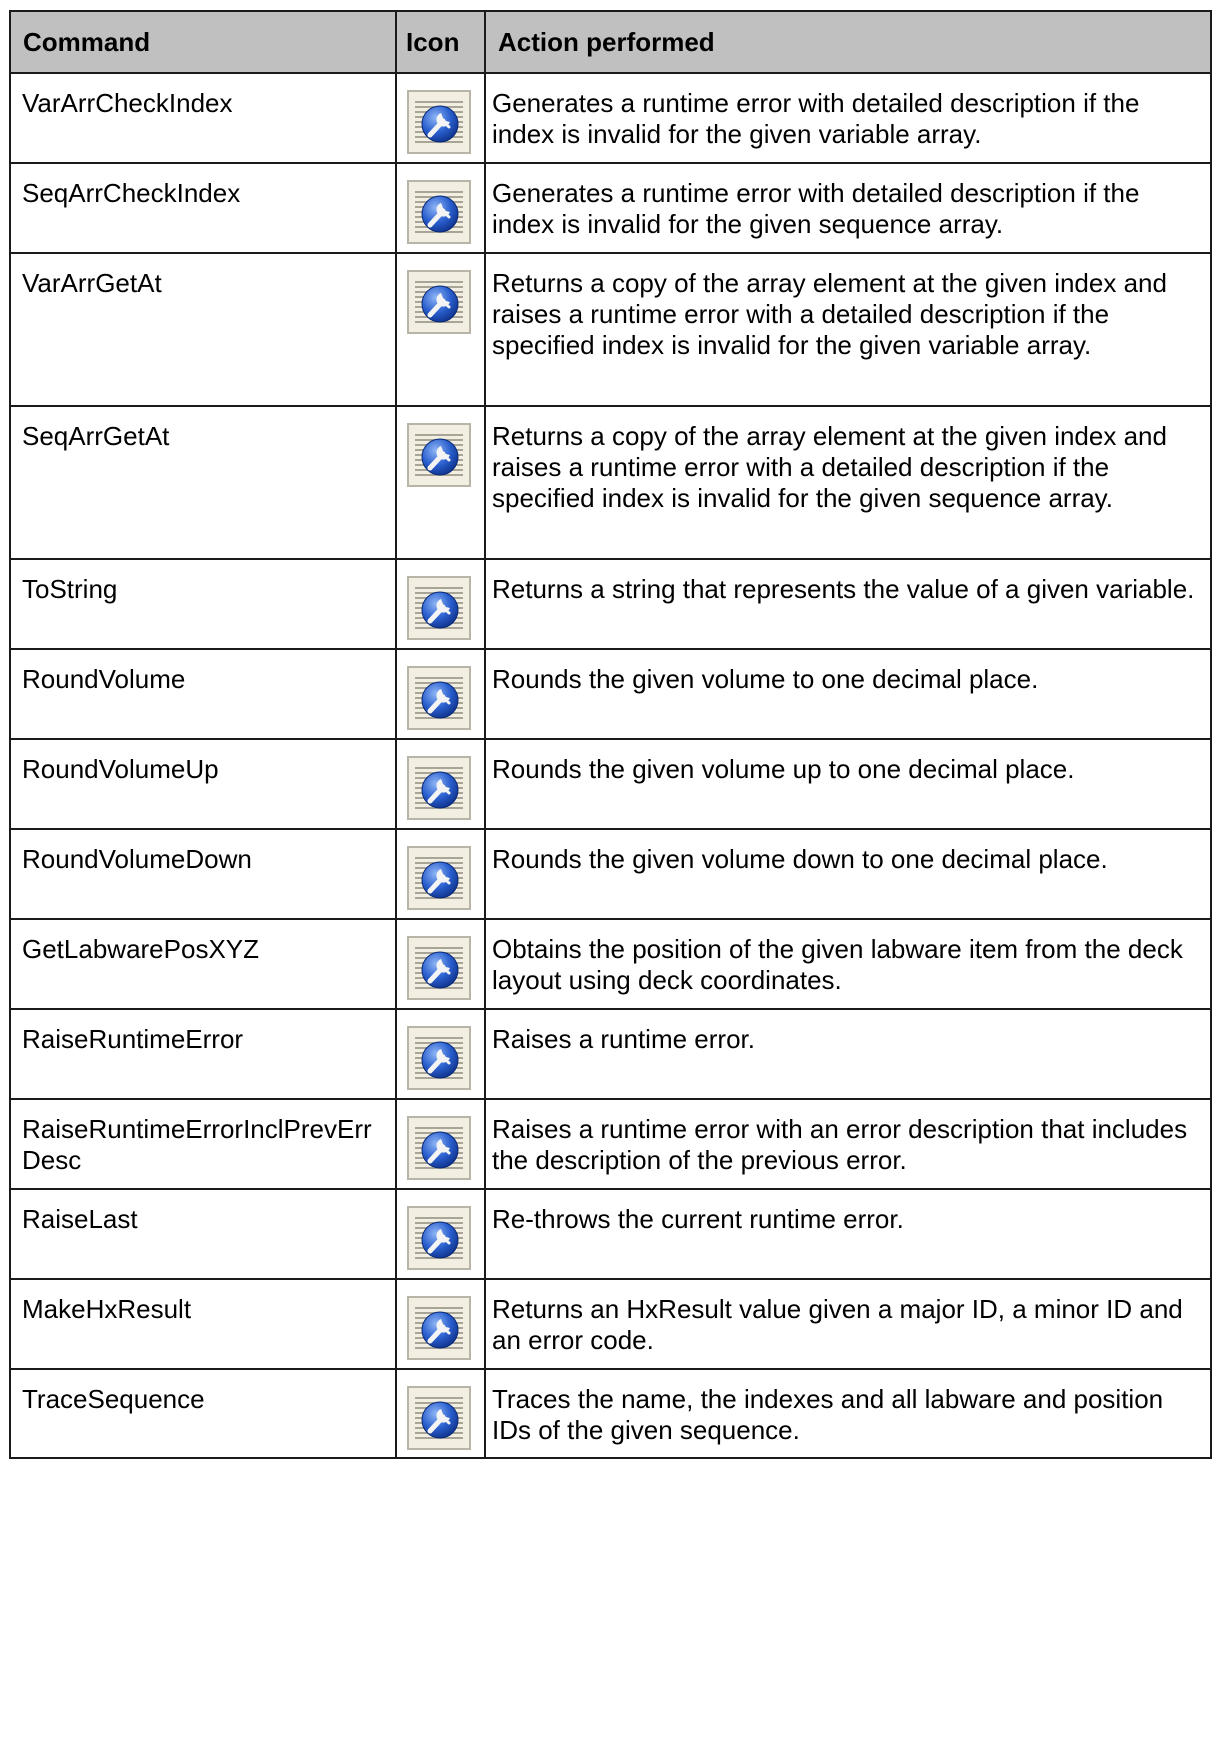 The height and width of the screenshot is (1737, 1221). I want to click on command-cell: VarArrCheckIndex, so click(203, 118).